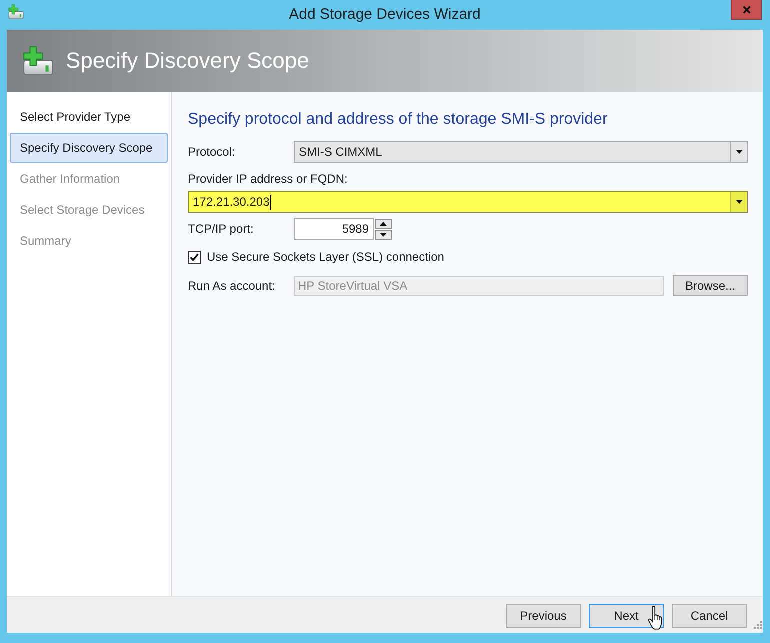  What do you see at coordinates (385, 15) in the screenshot?
I see `window-title: Add Storage Devices Wizard` at bounding box center [385, 15].